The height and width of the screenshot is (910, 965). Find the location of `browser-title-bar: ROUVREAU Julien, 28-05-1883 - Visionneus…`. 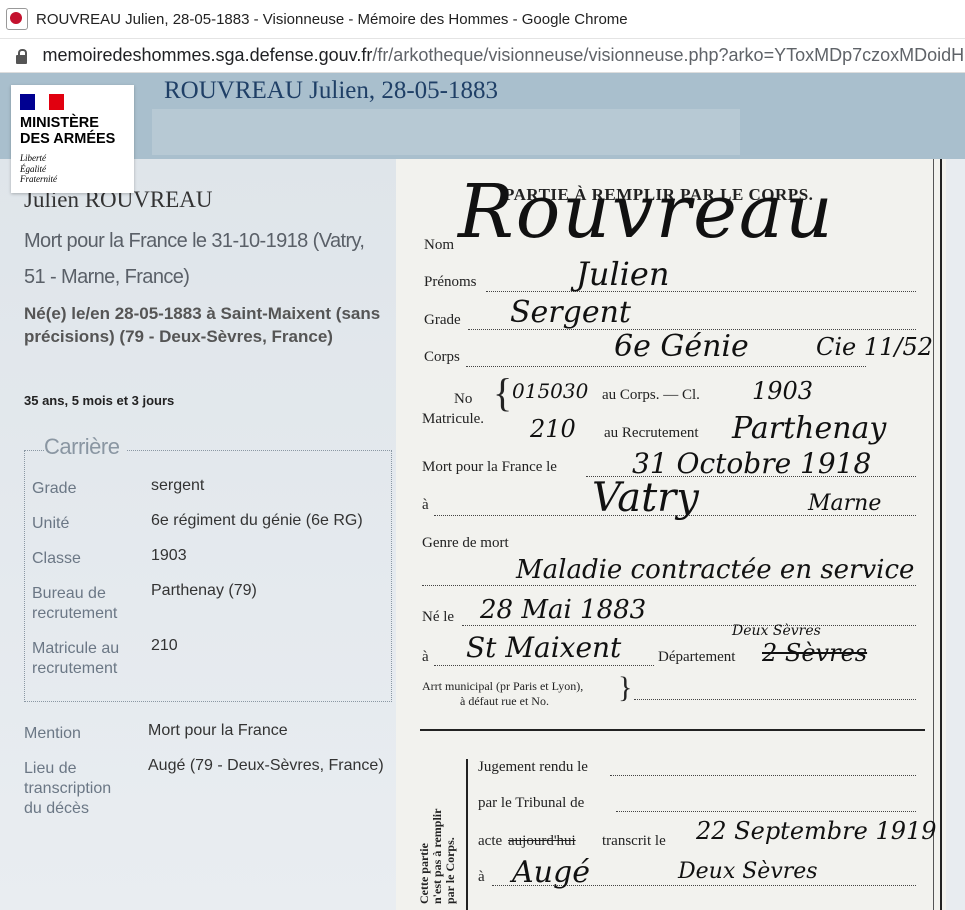

browser-title-bar: ROUVREAU Julien, 28-05-1883 - Visionneus… is located at coordinates (482, 19).